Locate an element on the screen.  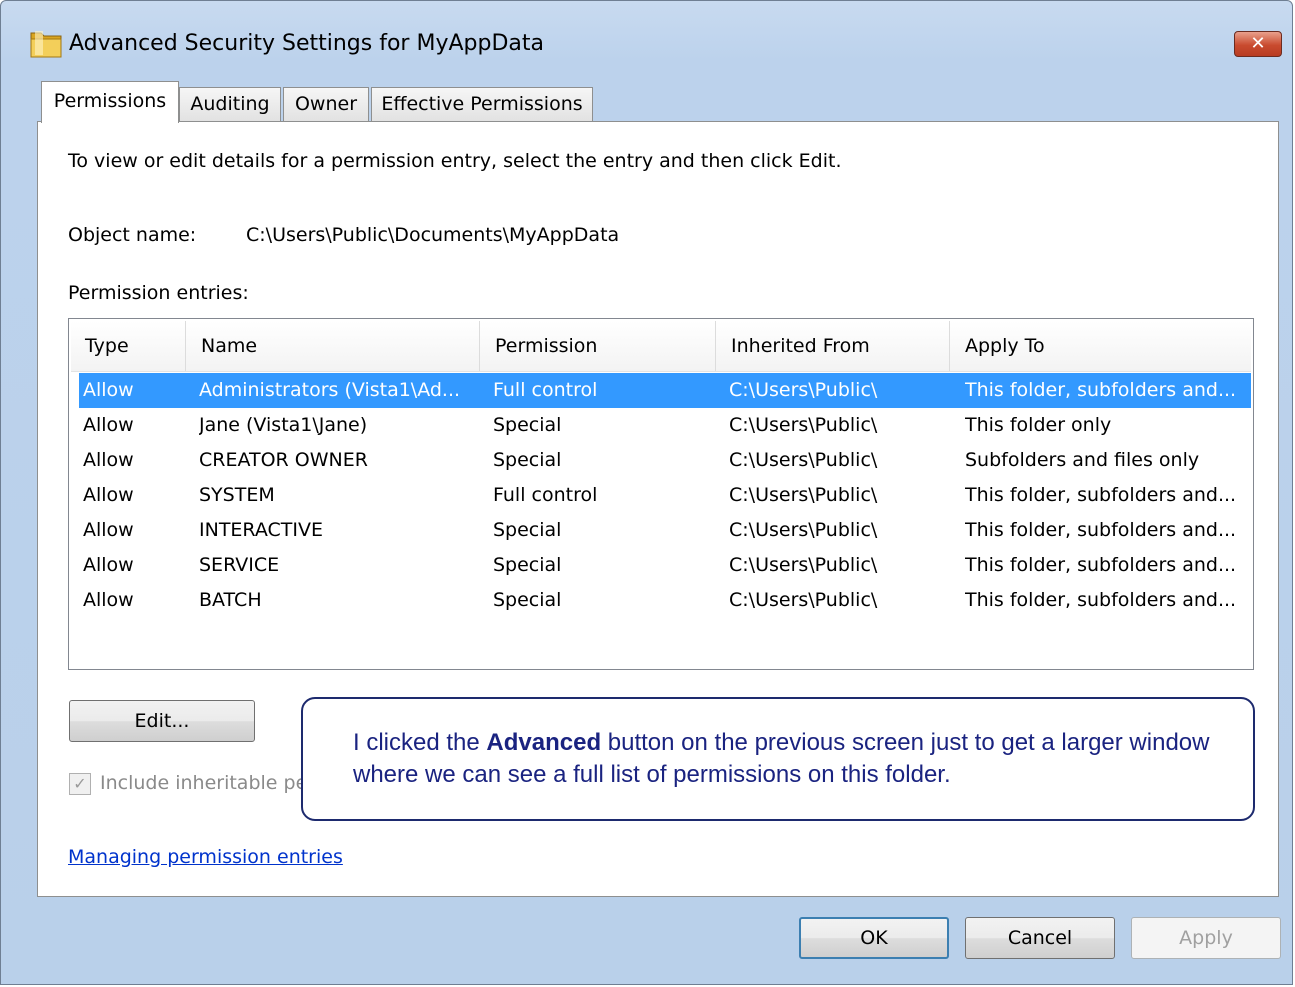
cell-name: SERVICE is located at coordinates (239, 565).